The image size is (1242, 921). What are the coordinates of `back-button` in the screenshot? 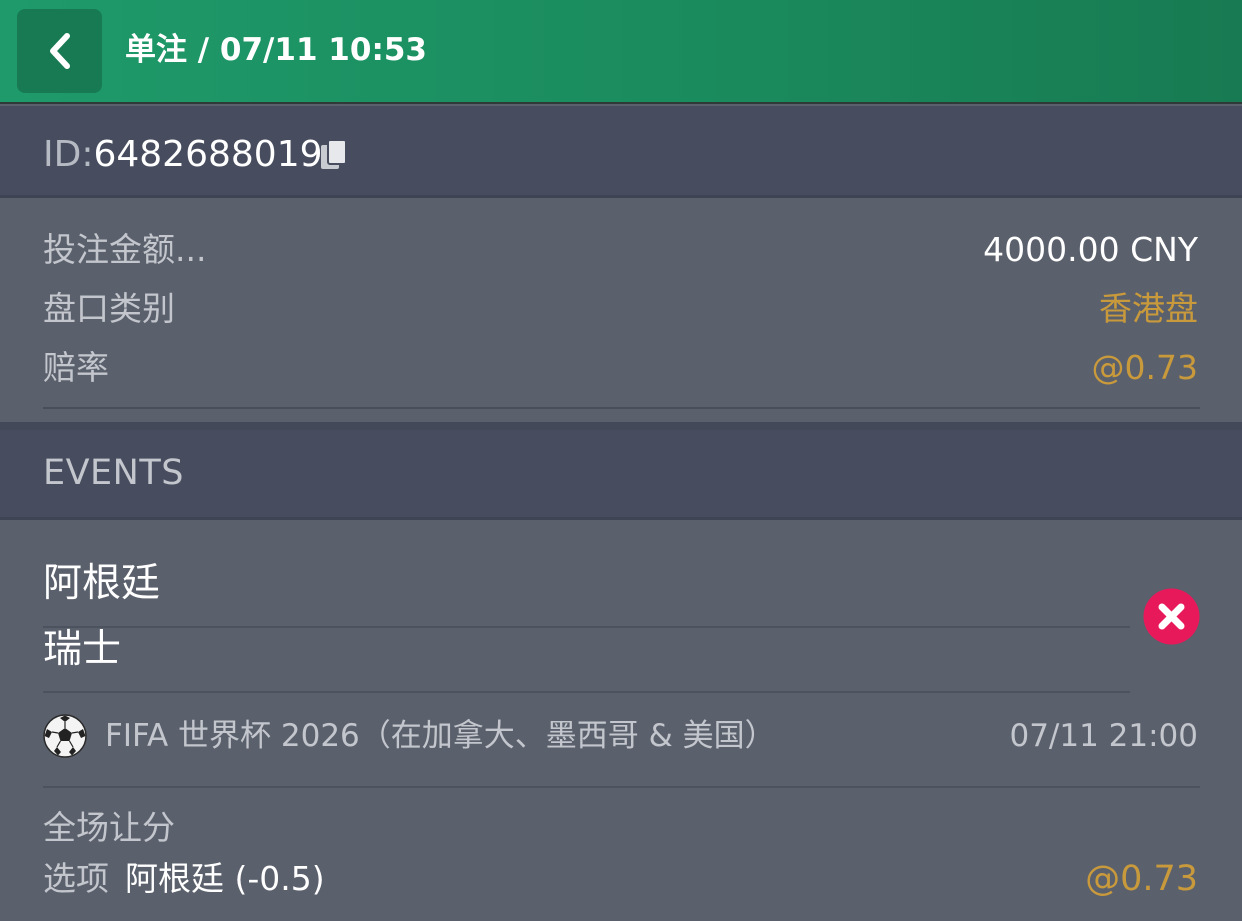 It's located at (59, 51).